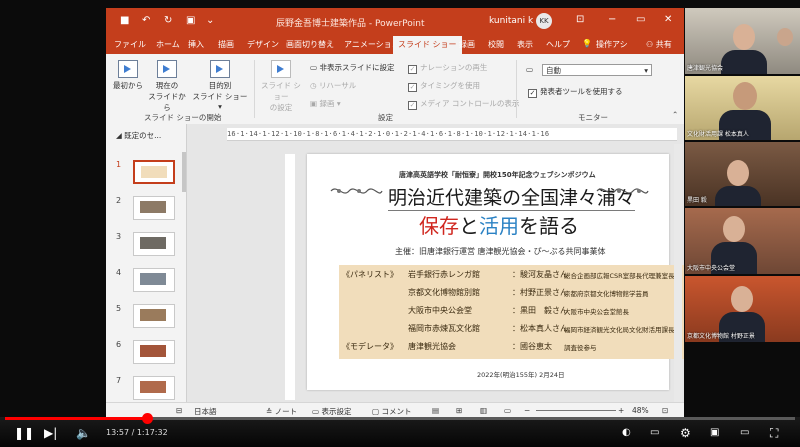  Describe the element at coordinates (400, 418) in the screenshot. I see `progress-bar` at that location.